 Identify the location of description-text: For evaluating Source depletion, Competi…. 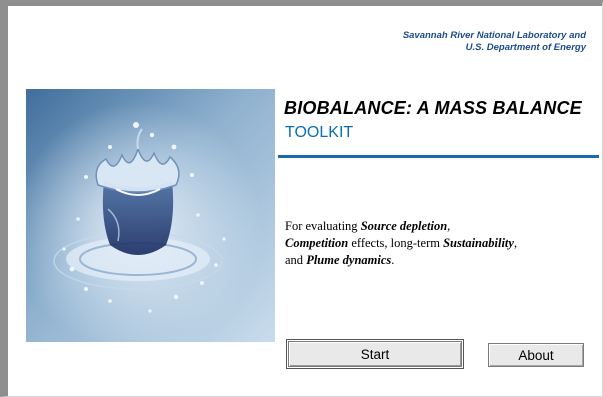
(435, 243).